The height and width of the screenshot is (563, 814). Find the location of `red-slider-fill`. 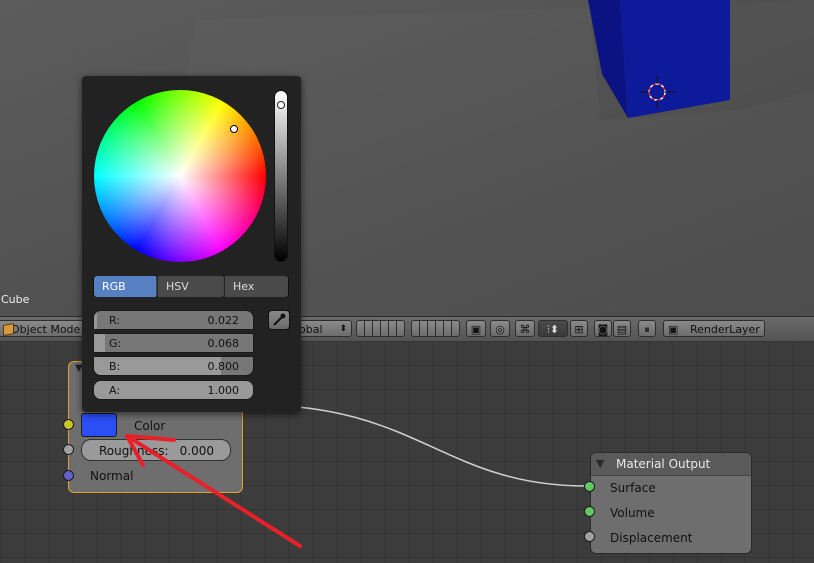

red-slider-fill is located at coordinates (96, 320).